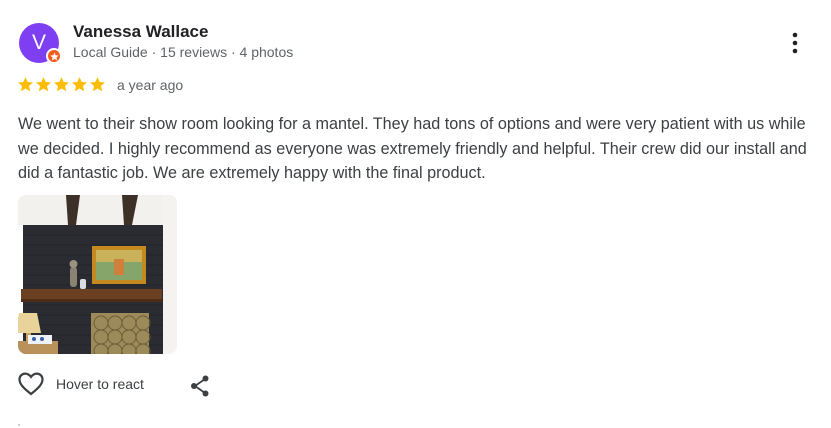 This screenshot has height=428, width=831. I want to click on star-rating, so click(61, 84).